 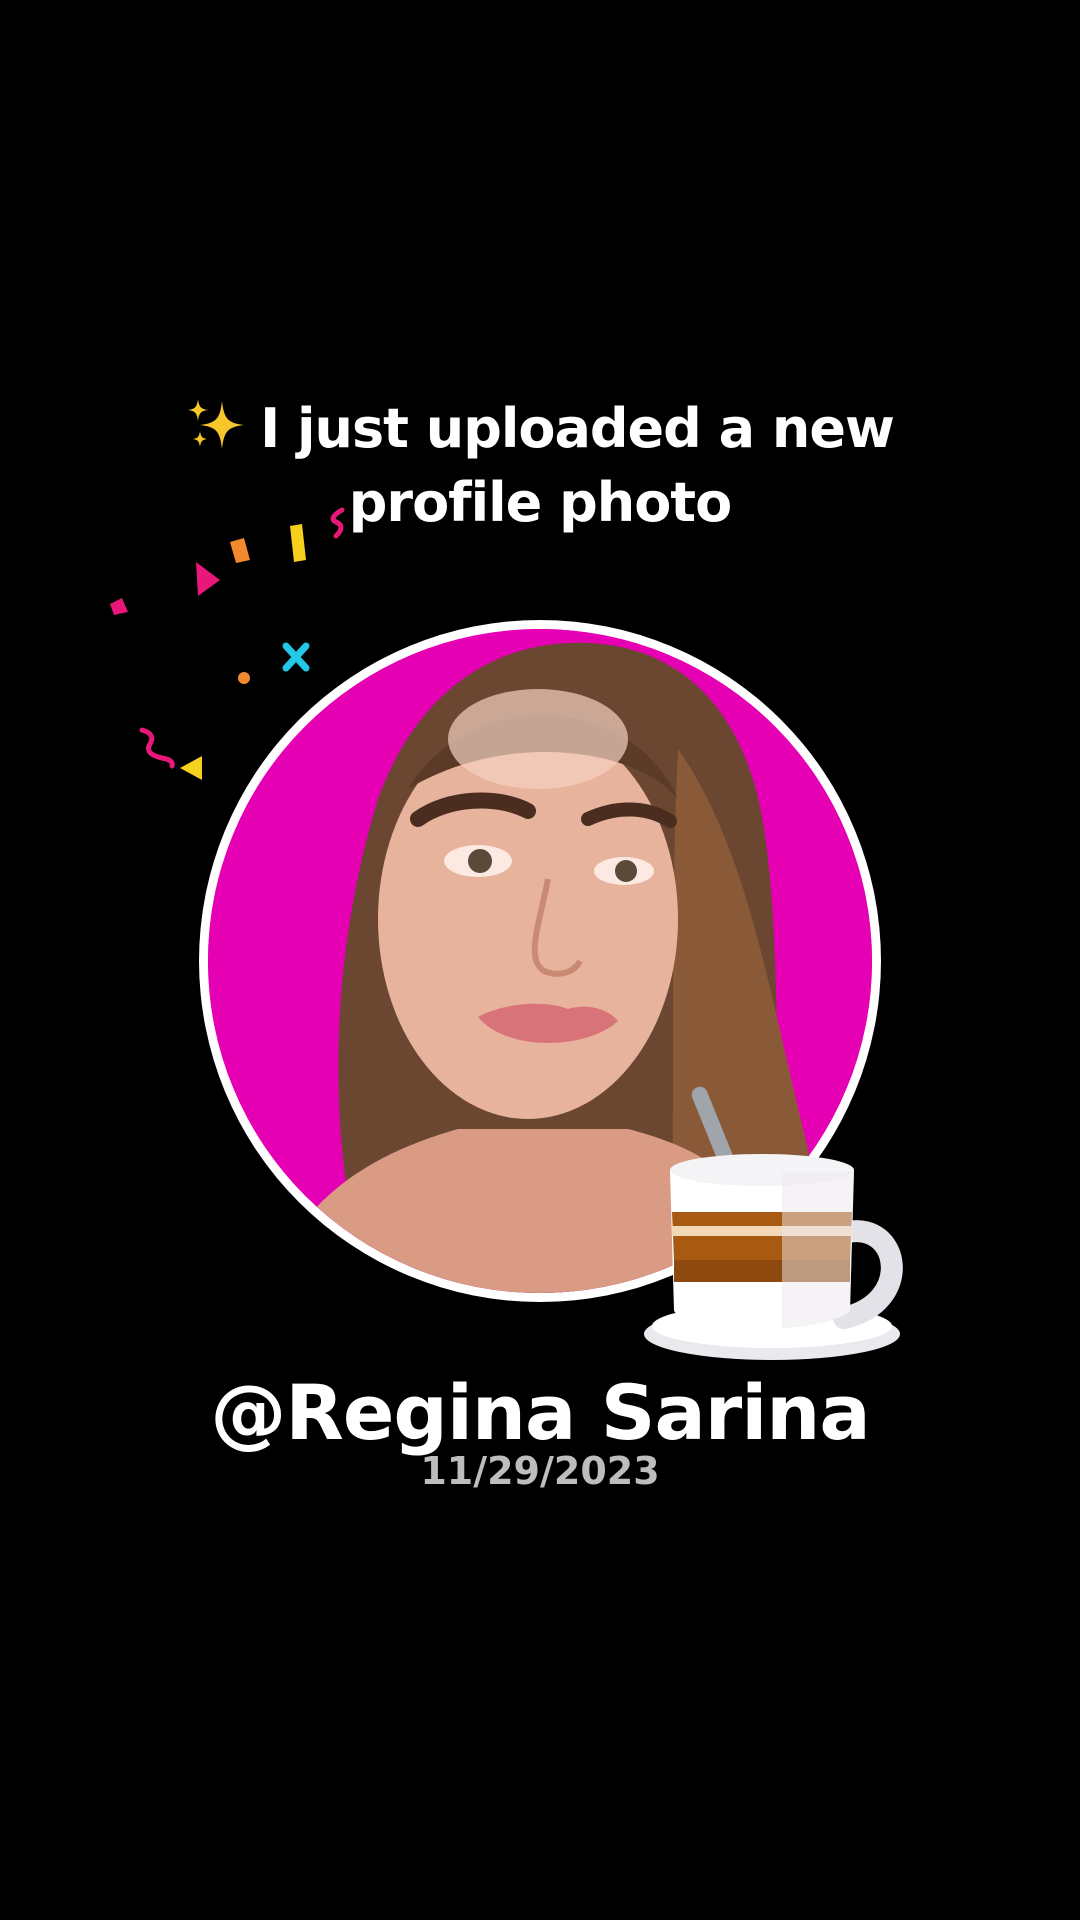 What do you see at coordinates (577, 465) in the screenshot?
I see `headline-text: I just uploaded a new profile photo` at bounding box center [577, 465].